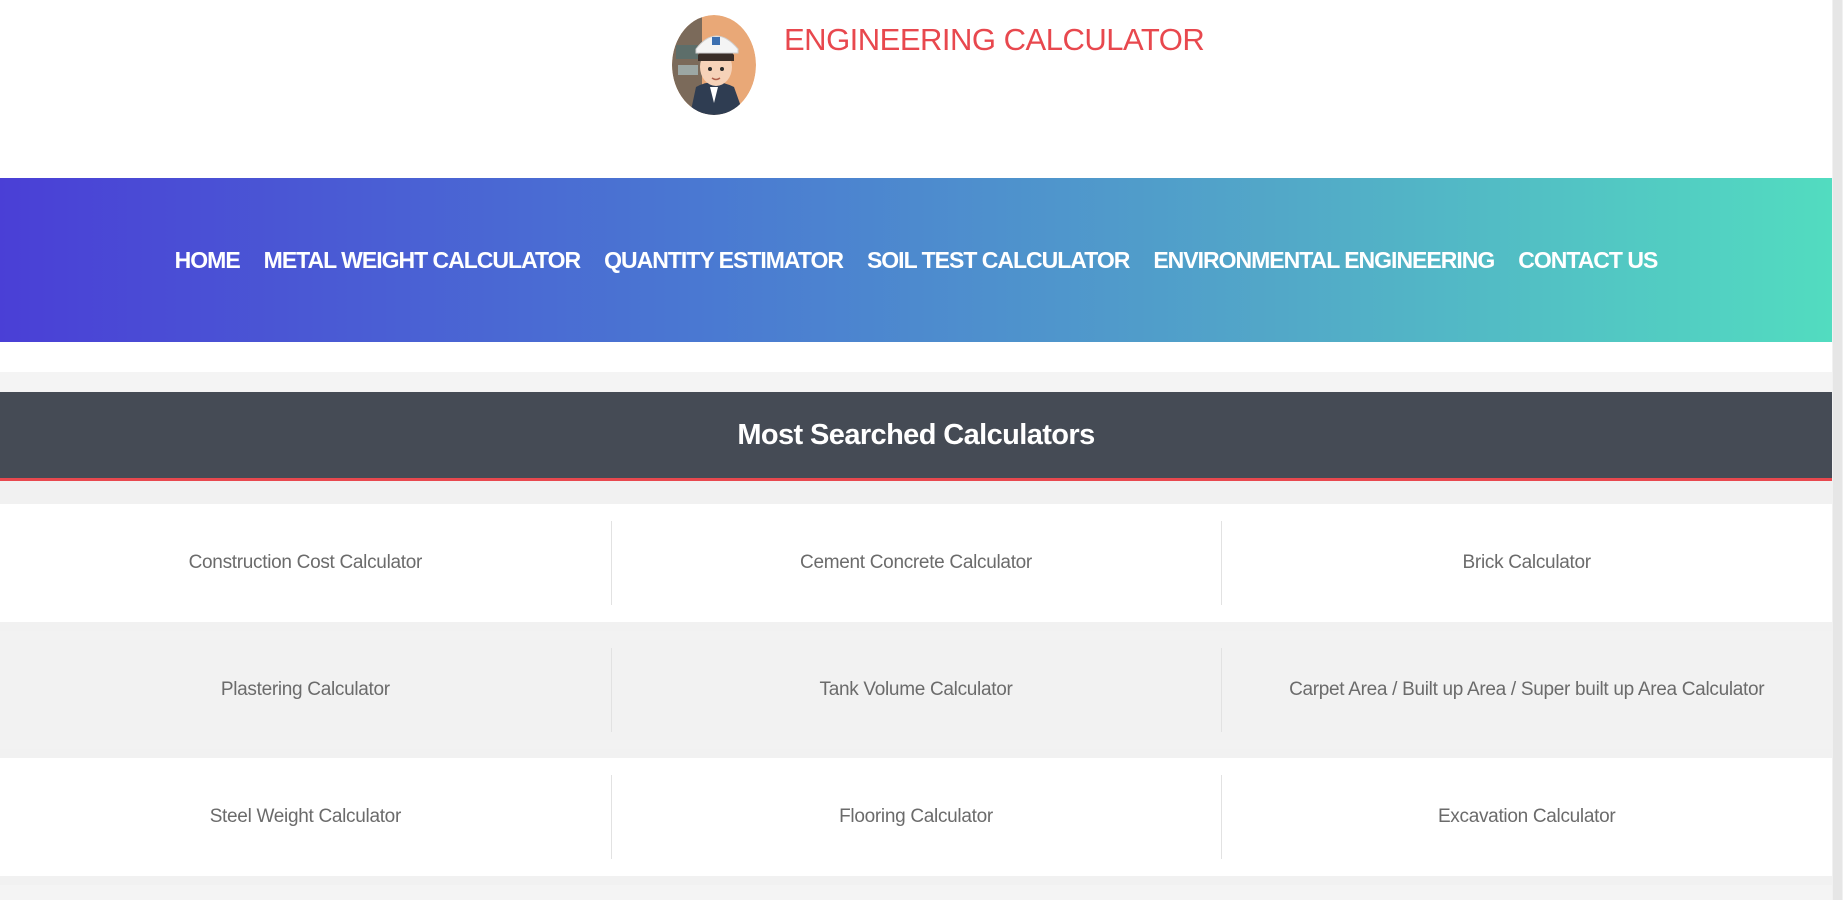  I want to click on nav-item-soil-test-calculator: SOIL TEST CALCULATOR, so click(998, 260).